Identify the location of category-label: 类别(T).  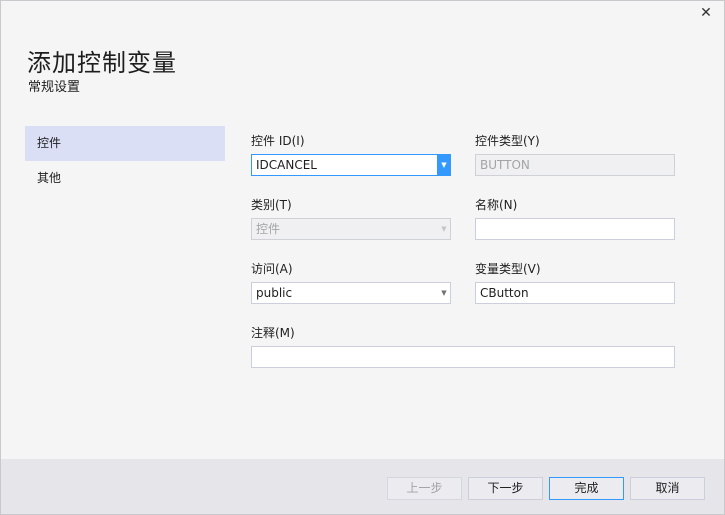
(271, 205).